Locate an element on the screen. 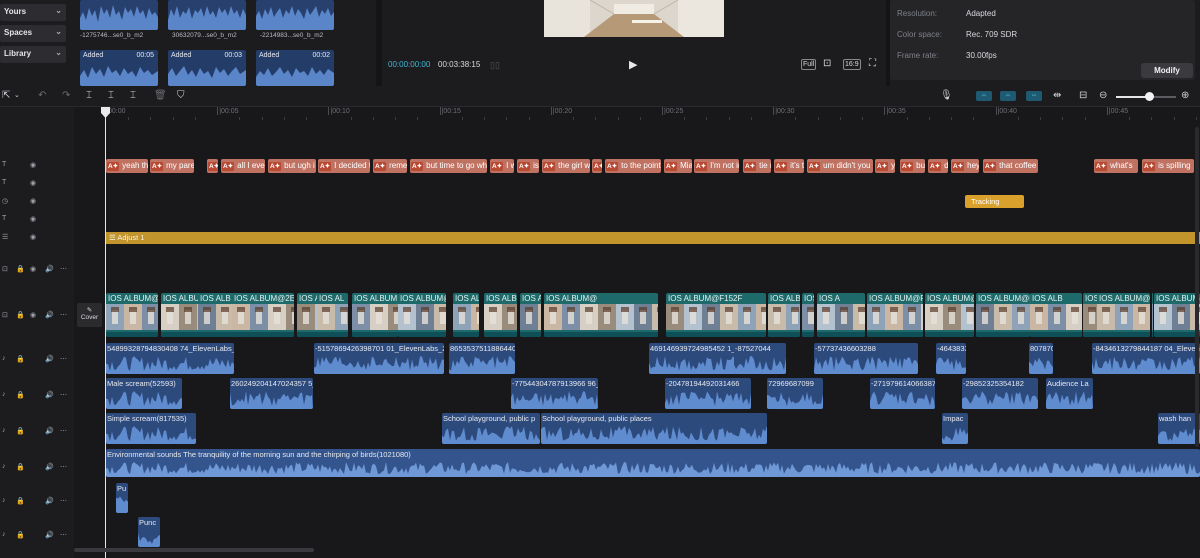  nav-library: Library ⌄ is located at coordinates (33, 54).